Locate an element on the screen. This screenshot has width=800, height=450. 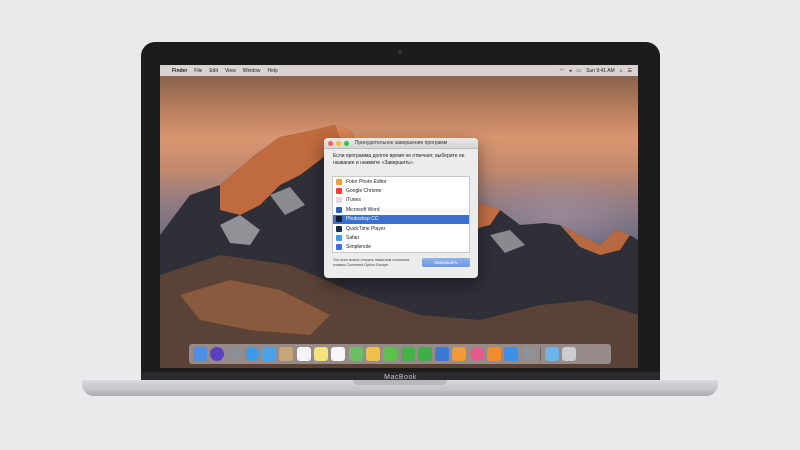
quicktime-icon is located at coordinates (339, 228).